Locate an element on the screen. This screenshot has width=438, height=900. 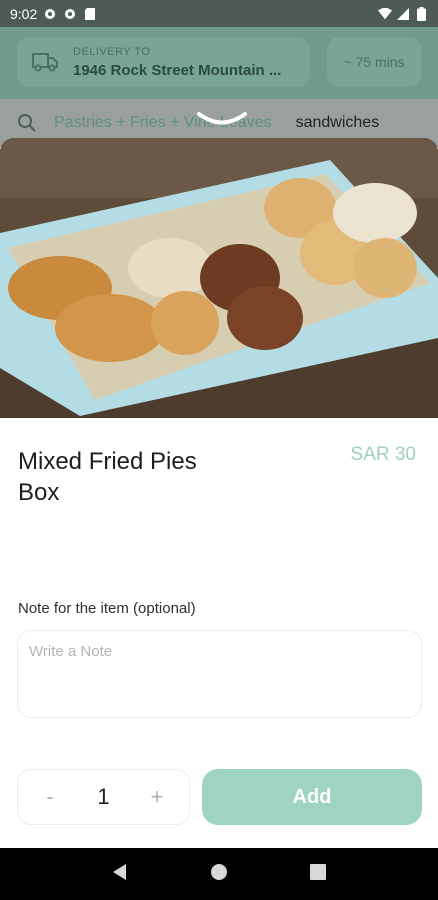
status-left: 9:02 is located at coordinates (53, 14).